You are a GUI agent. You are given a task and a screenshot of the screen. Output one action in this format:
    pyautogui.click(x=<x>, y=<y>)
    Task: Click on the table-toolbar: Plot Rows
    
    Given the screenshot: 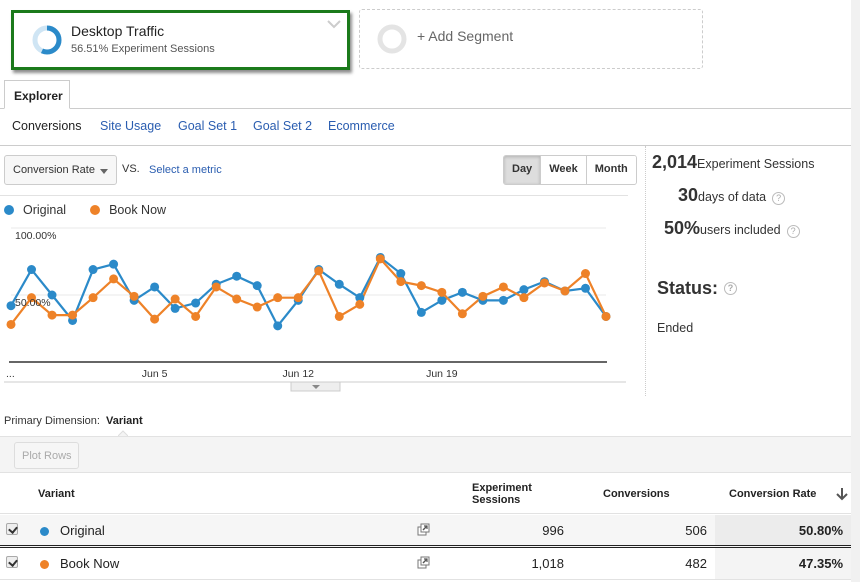 What is the action you would take?
    pyautogui.click(x=425, y=454)
    